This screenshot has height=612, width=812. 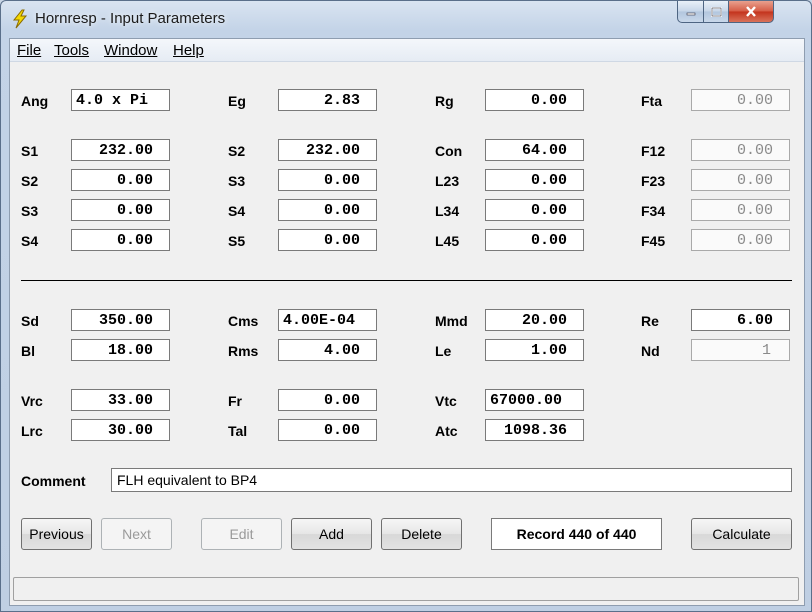 I want to click on calculate-button: Calculate, so click(x=741, y=534).